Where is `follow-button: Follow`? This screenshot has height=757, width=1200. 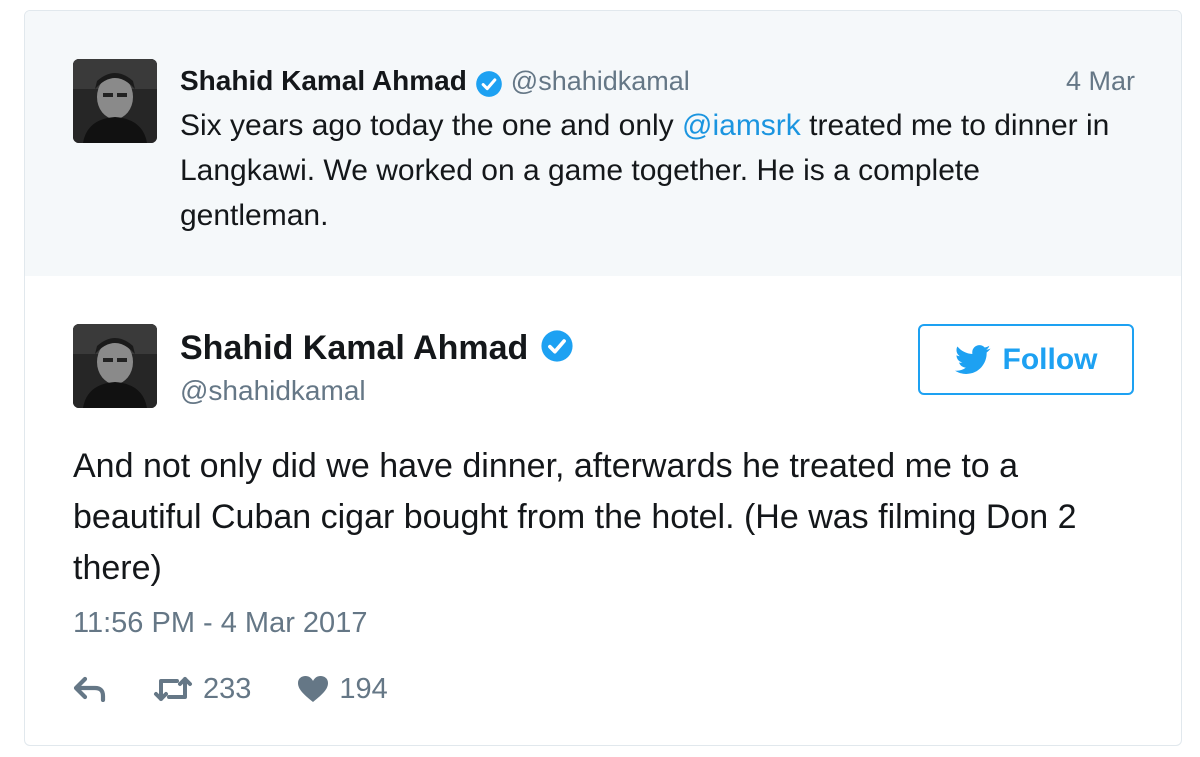
follow-button: Follow is located at coordinates (1026, 359).